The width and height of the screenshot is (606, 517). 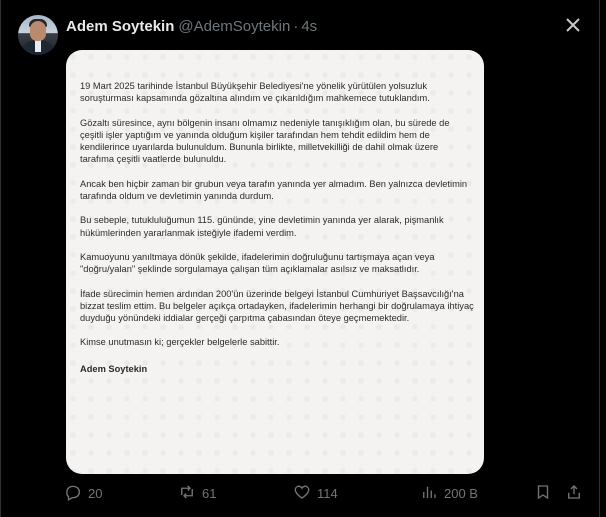 What do you see at coordinates (461, 493) in the screenshot?
I see `views-count: 200 B` at bounding box center [461, 493].